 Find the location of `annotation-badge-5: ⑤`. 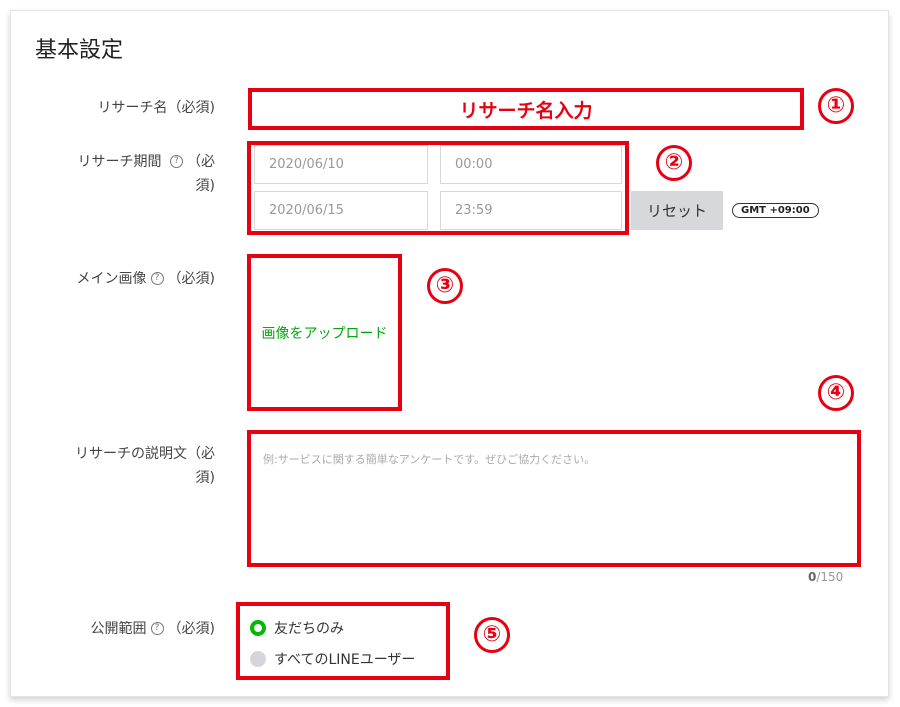

annotation-badge-5: ⑤ is located at coordinates (492, 635).